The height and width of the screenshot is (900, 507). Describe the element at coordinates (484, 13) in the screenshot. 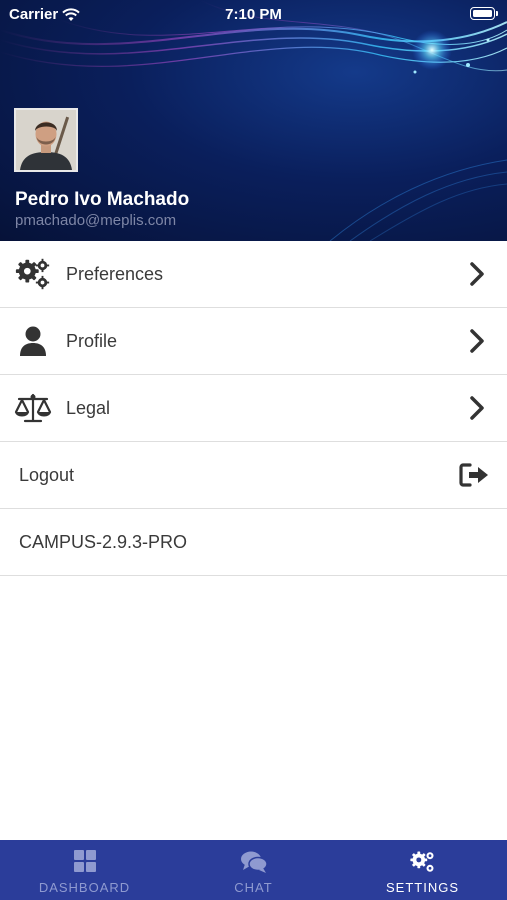

I see `battery-icon` at that location.